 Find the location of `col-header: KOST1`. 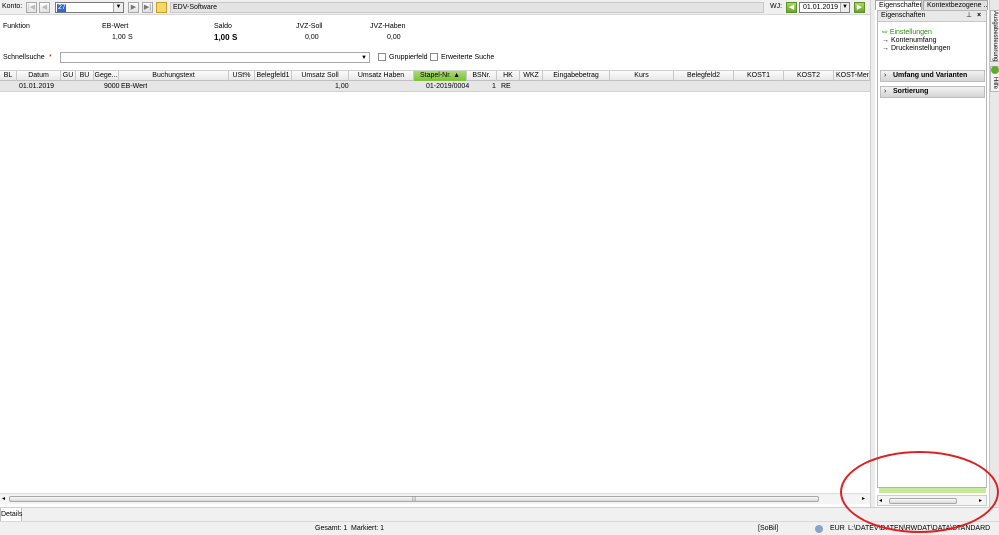

col-header: KOST1 is located at coordinates (759, 76).